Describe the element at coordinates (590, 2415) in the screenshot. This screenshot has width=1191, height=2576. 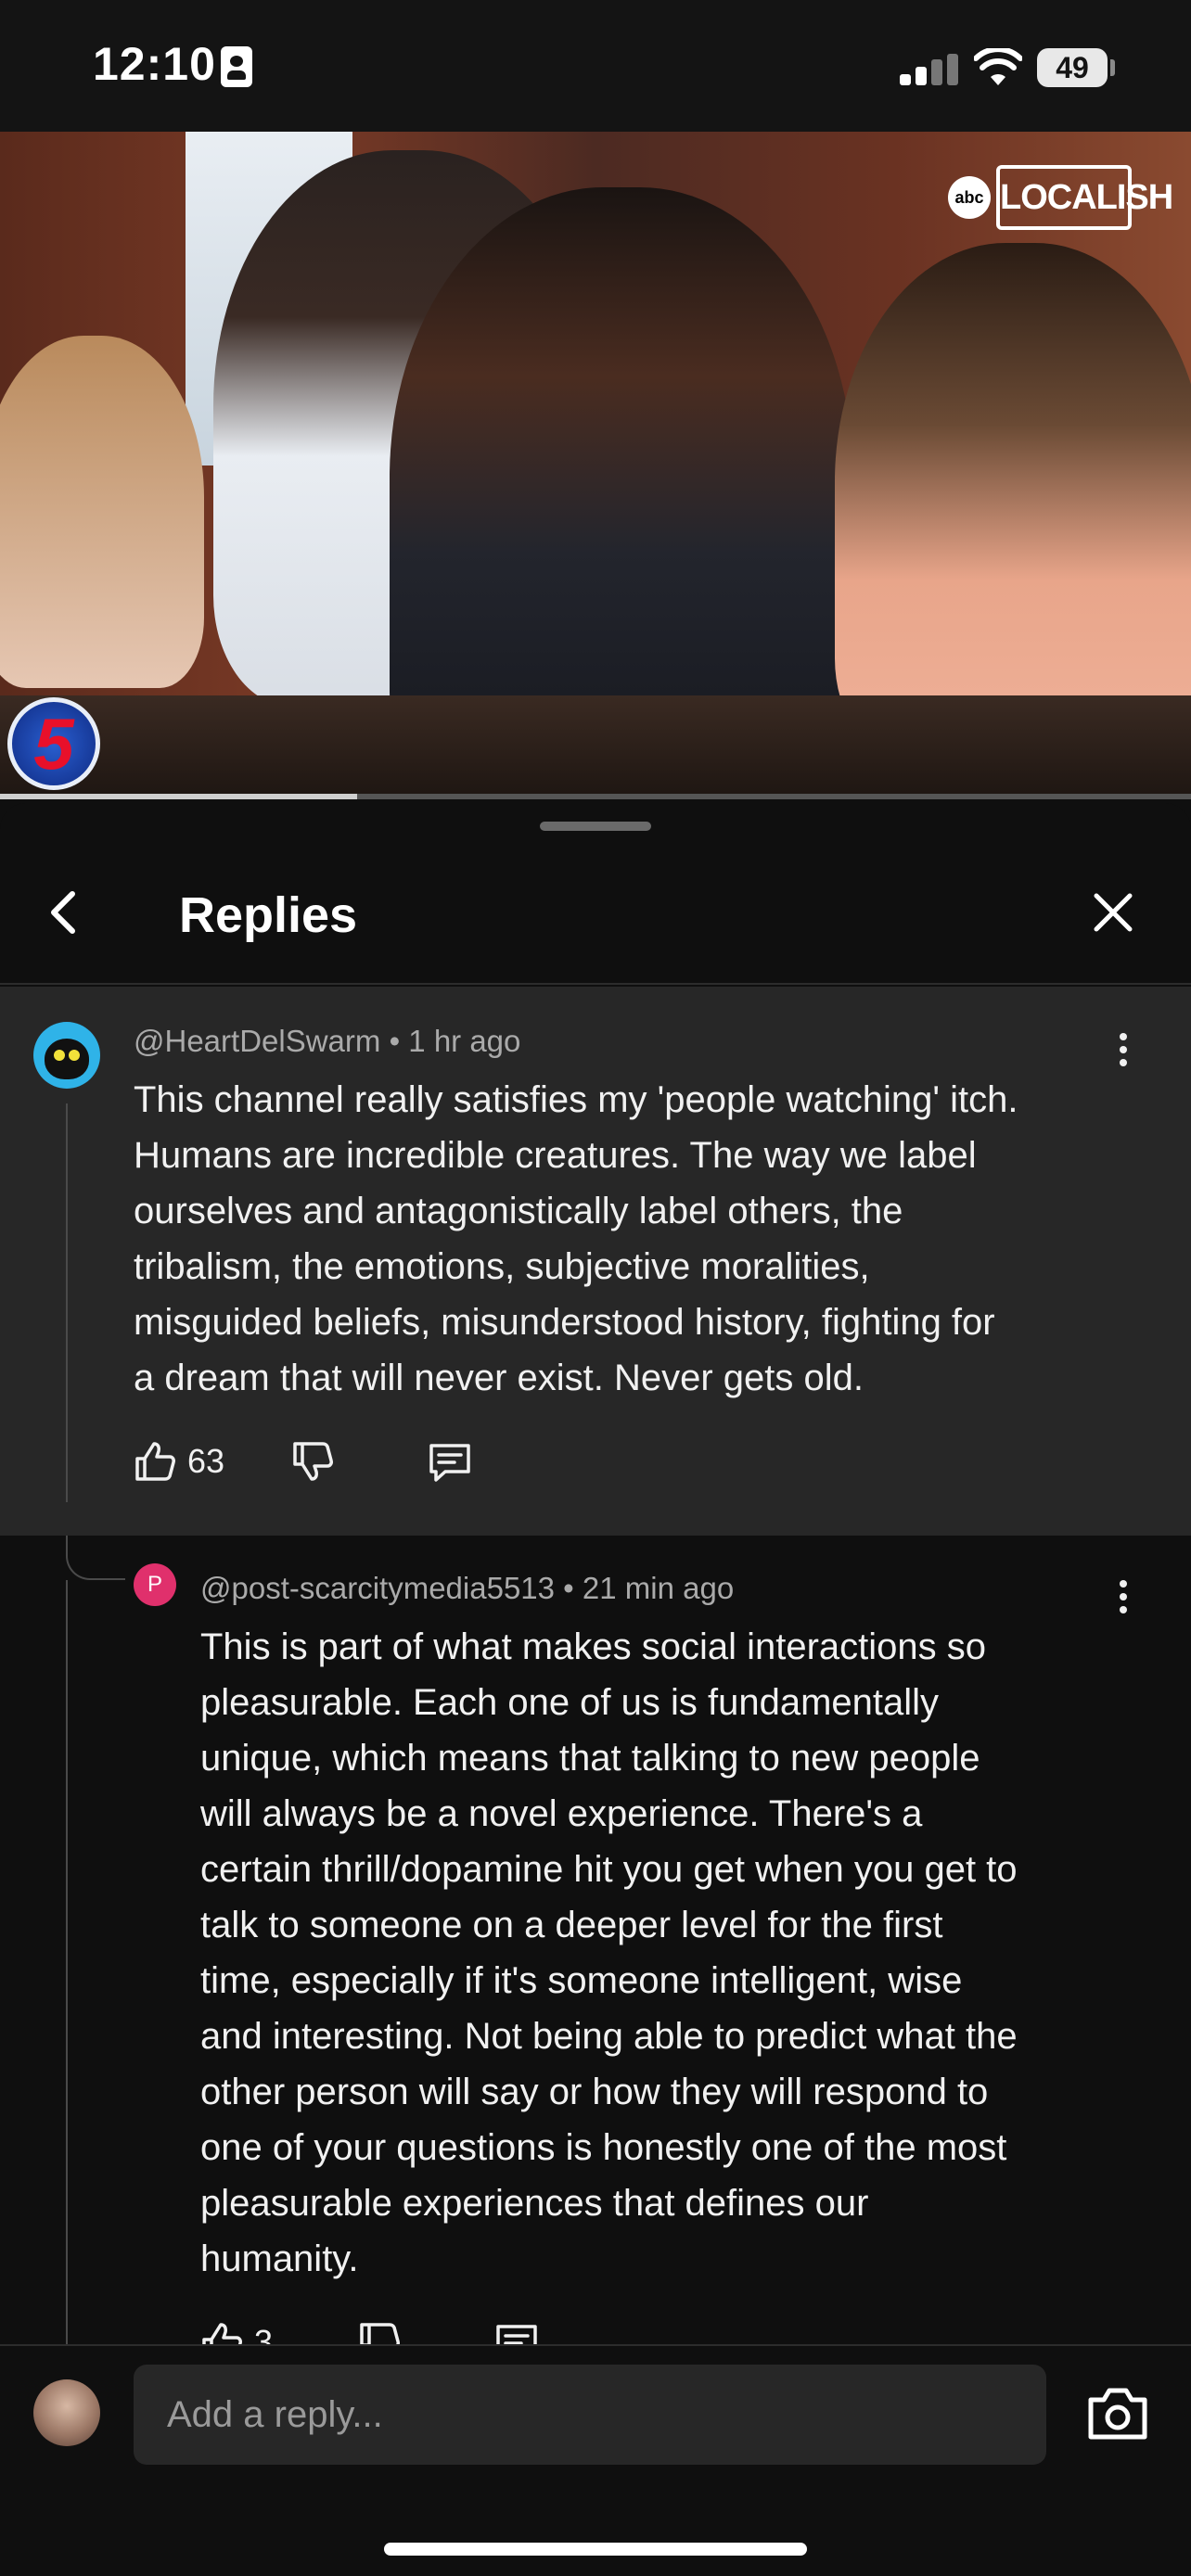
I see `reply-input` at that location.